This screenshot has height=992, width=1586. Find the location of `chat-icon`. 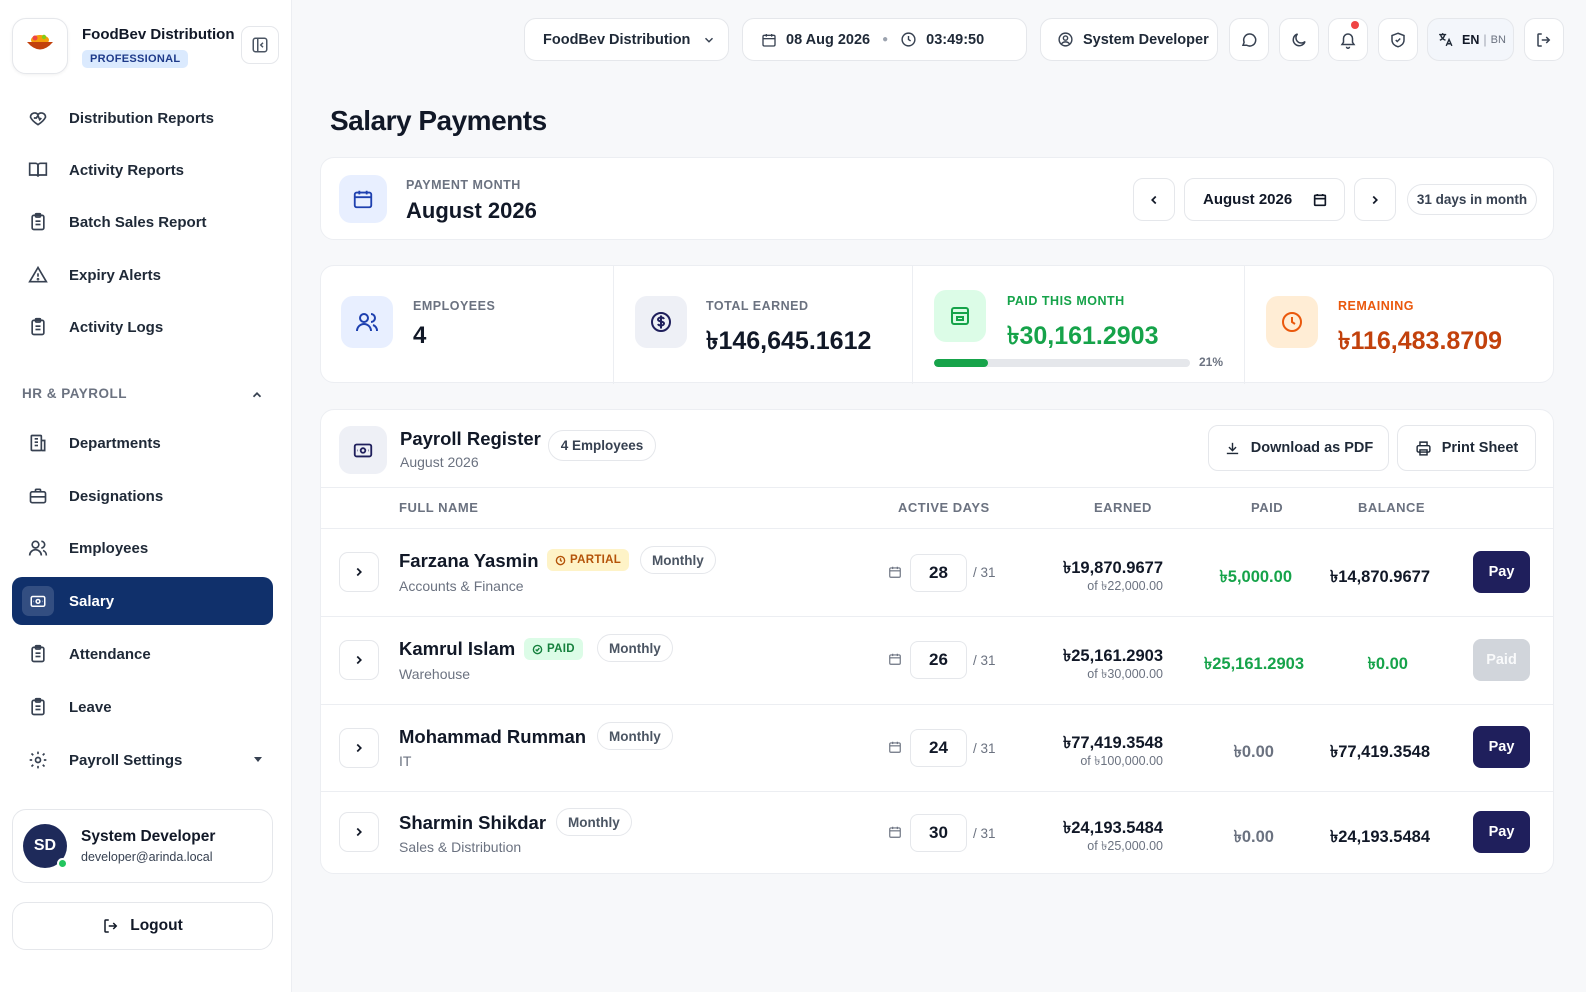

chat-icon is located at coordinates (1249, 39).